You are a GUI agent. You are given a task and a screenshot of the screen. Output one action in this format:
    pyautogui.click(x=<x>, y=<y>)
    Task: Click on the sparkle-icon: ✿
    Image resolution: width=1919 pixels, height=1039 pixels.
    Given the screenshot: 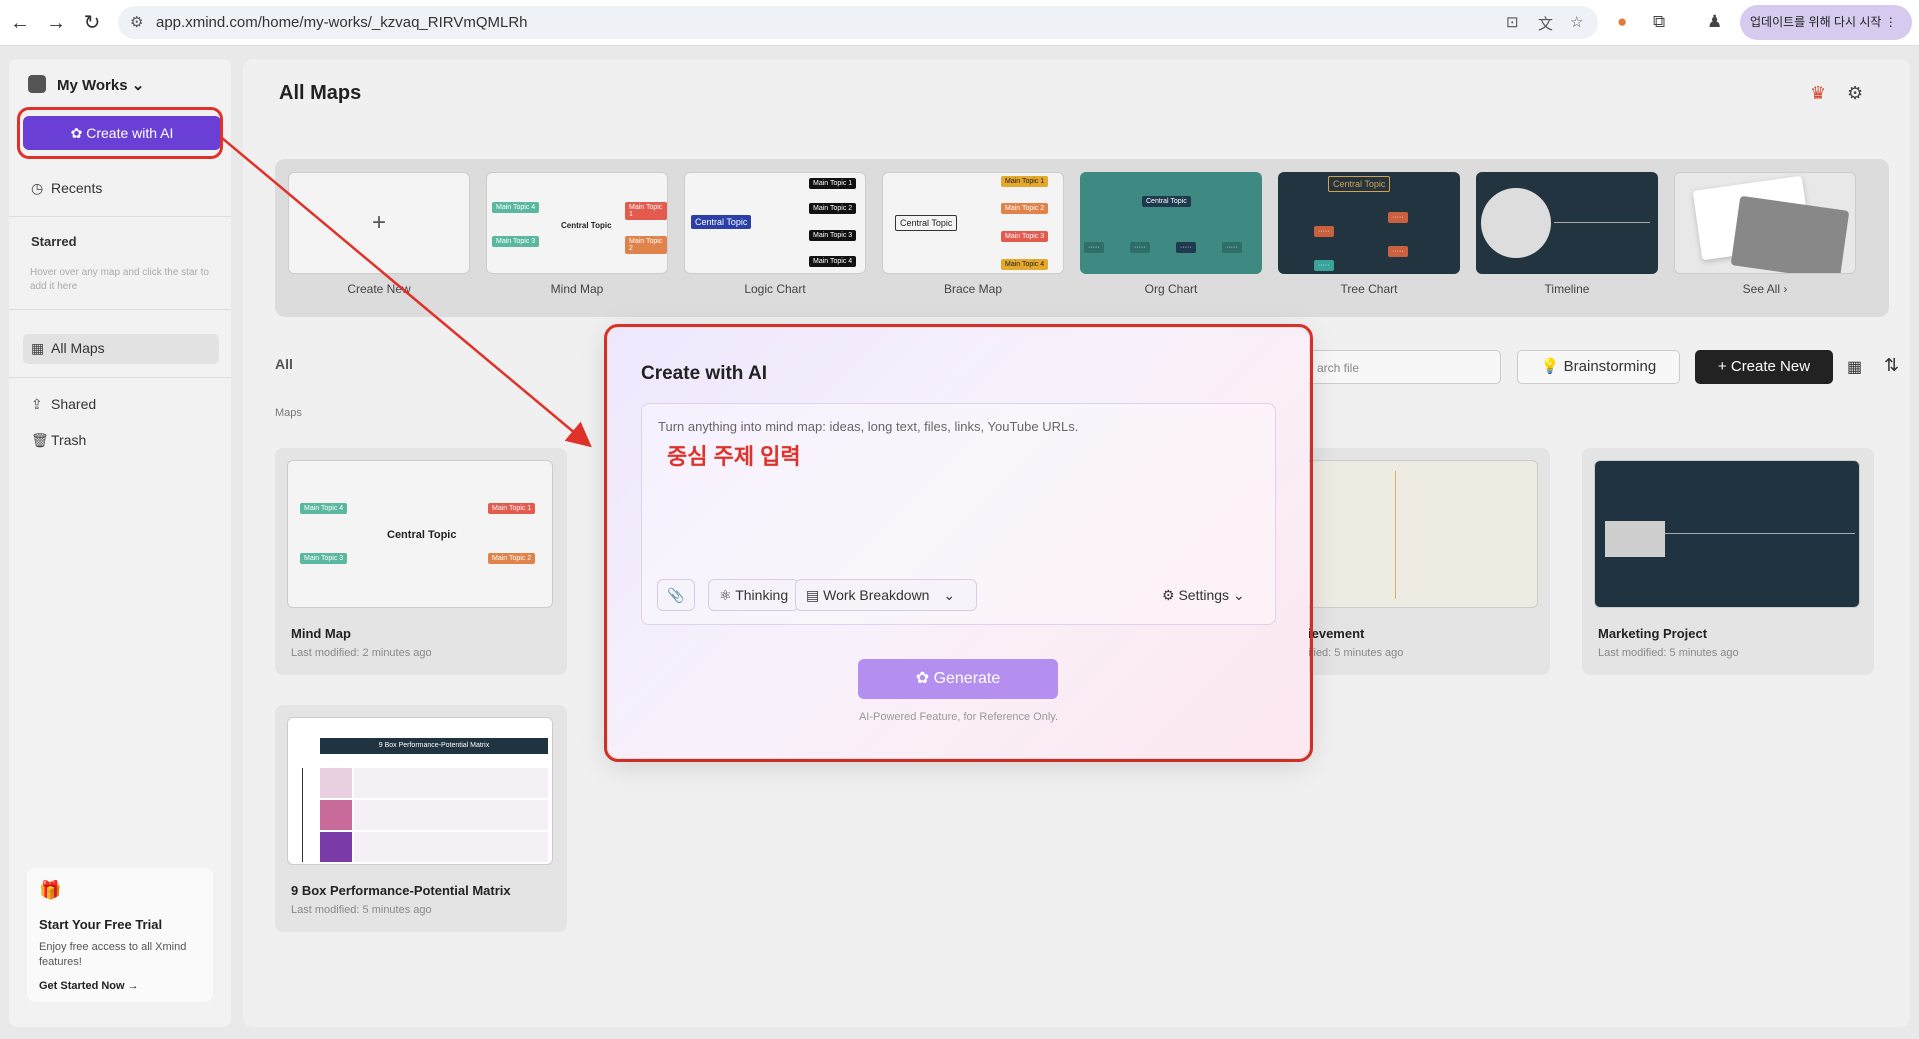 What is the action you would take?
    pyautogui.click(x=922, y=678)
    